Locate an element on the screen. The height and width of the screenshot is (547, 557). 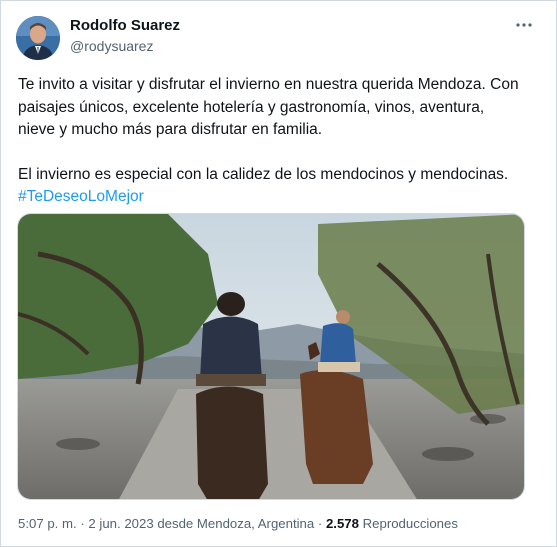
author-name: Rodolfo Suarez is located at coordinates (125, 25).